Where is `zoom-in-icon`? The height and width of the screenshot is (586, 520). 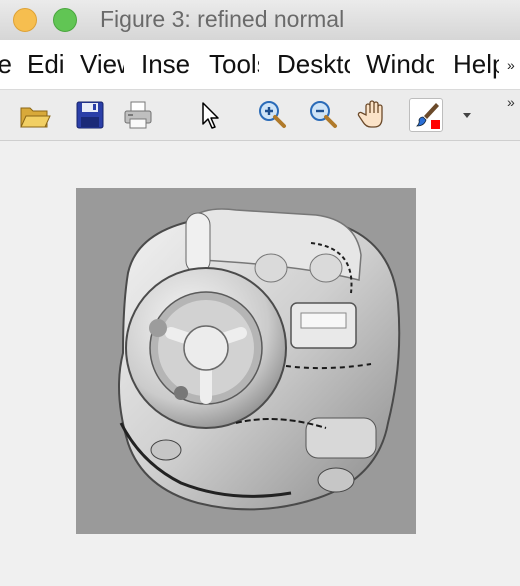
zoom-in-icon is located at coordinates (272, 114).